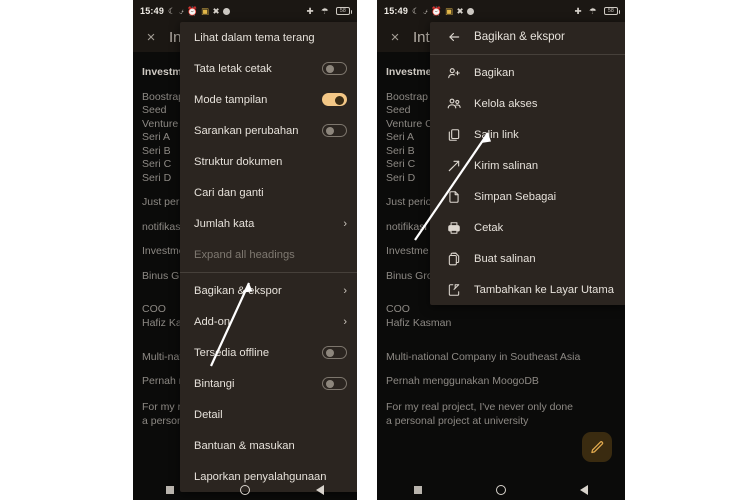 The image size is (750, 500). I want to click on edit-fab-button, so click(597, 447).